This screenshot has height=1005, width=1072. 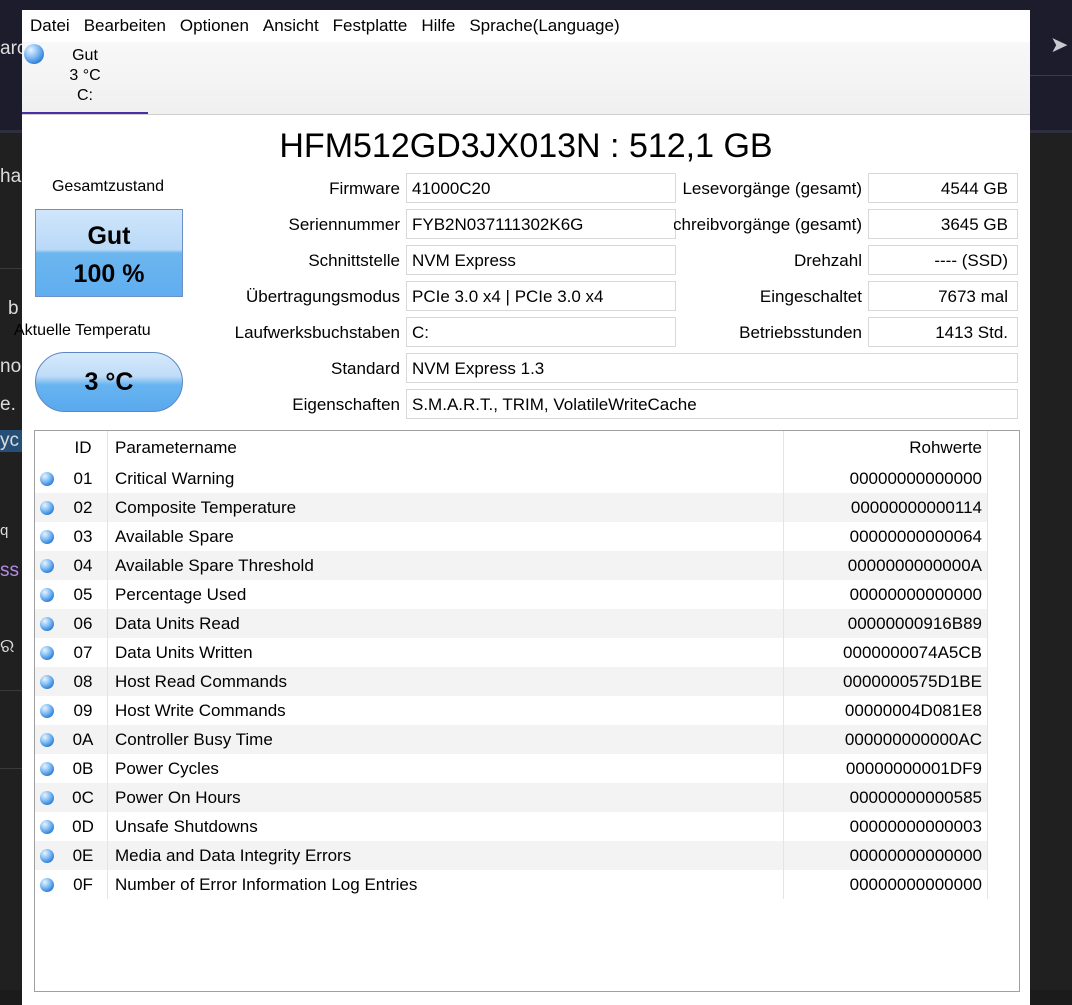 I want to click on interface-value: NVM Express, so click(x=541, y=260).